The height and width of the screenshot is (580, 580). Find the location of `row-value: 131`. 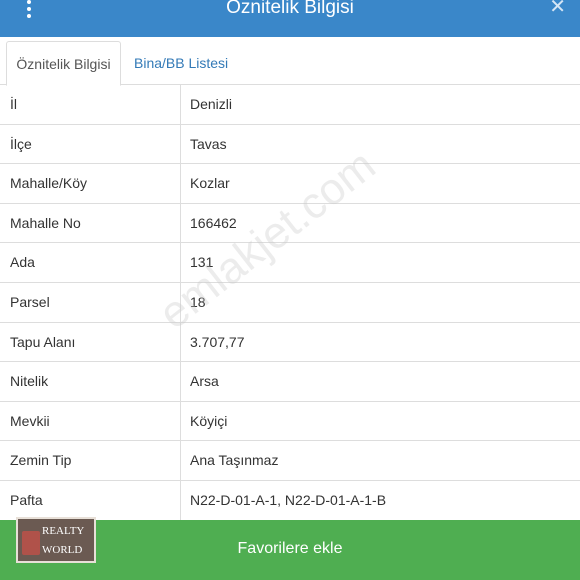

row-value: 131 is located at coordinates (202, 262).